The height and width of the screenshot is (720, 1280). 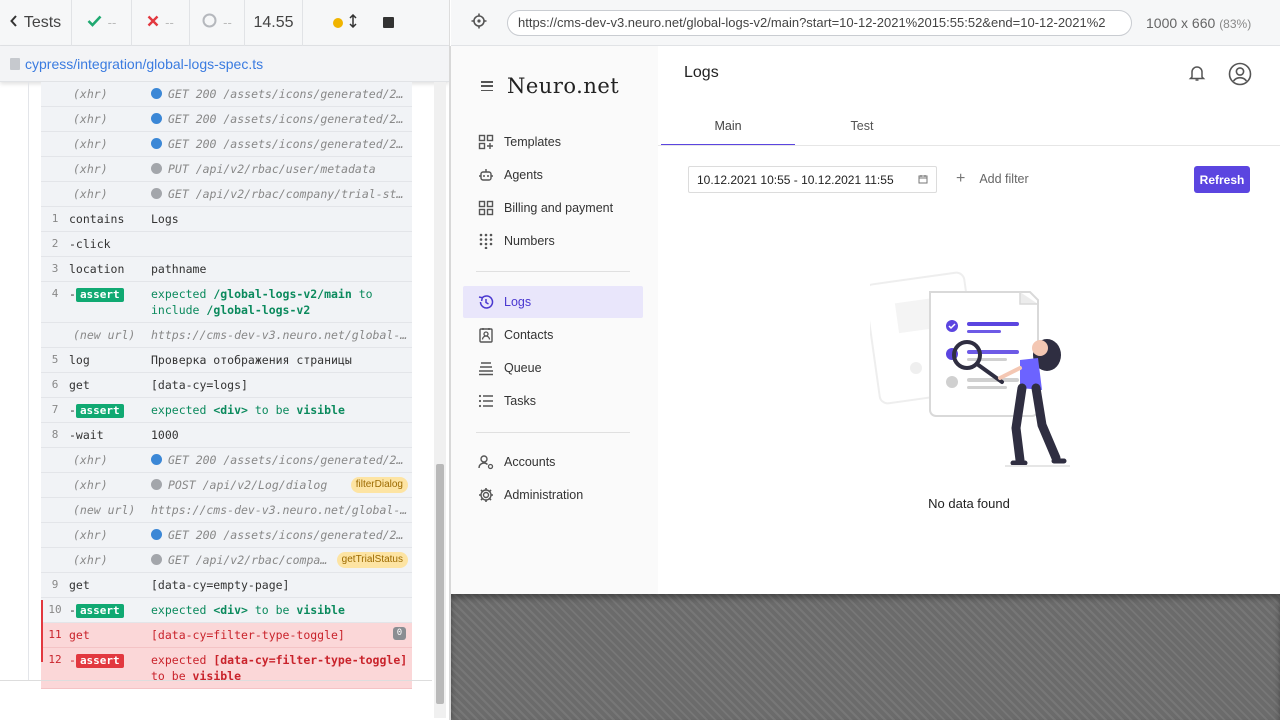 What do you see at coordinates (55, 634) in the screenshot?
I see `command-number: 11` at bounding box center [55, 634].